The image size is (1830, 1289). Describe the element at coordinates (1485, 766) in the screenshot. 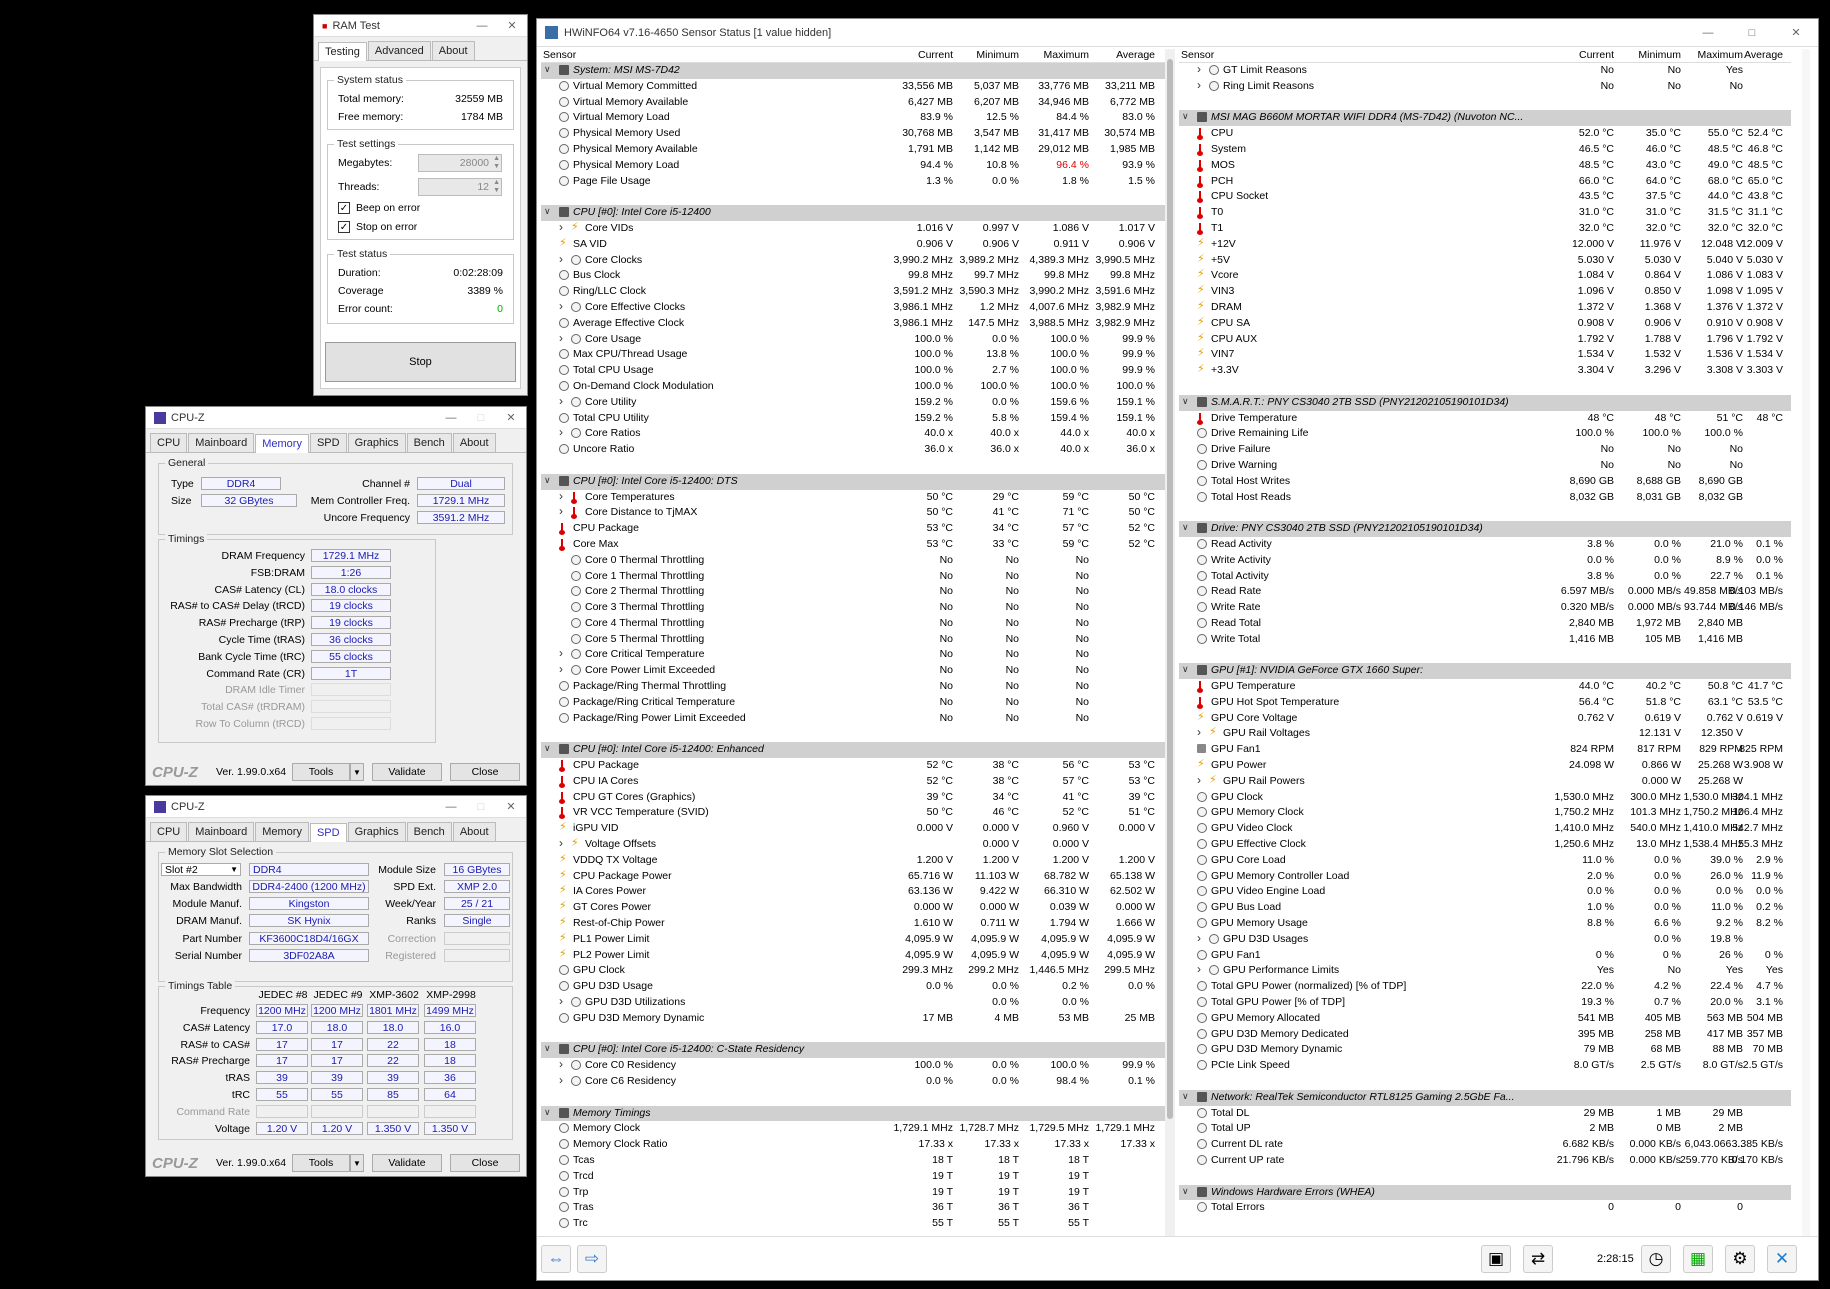

I see `sensor-row: GPU Power 24.098 W 0.866 W 25.268 W3.908 W` at that location.